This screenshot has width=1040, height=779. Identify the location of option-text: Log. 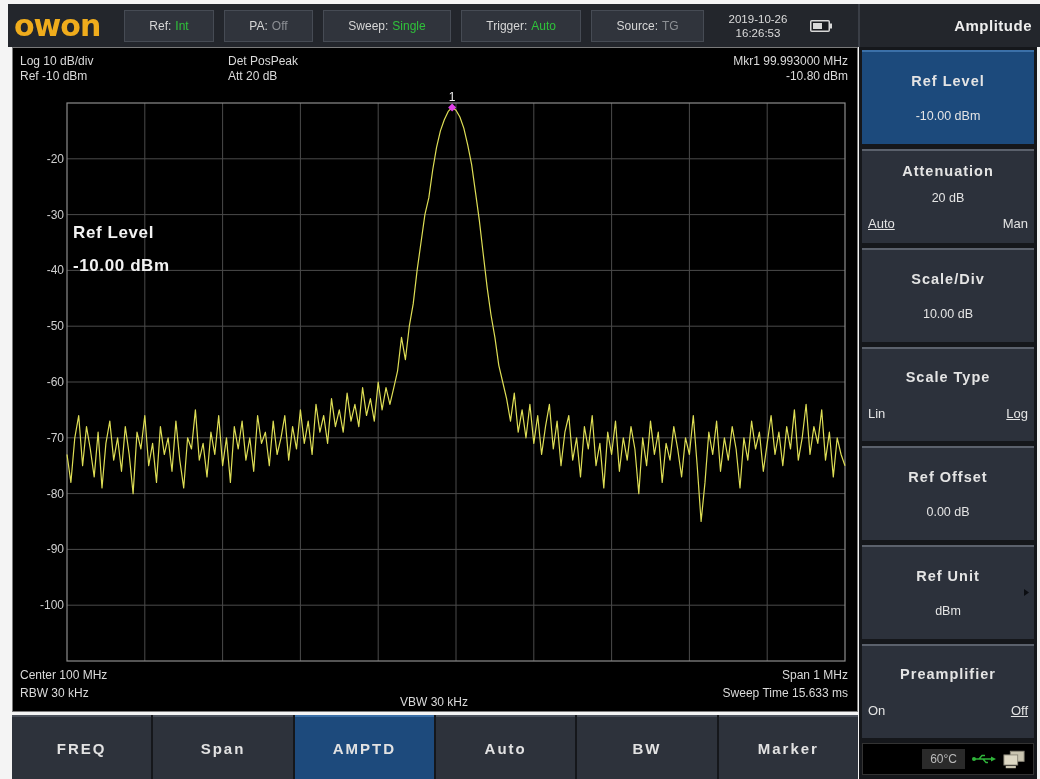
(1017, 413).